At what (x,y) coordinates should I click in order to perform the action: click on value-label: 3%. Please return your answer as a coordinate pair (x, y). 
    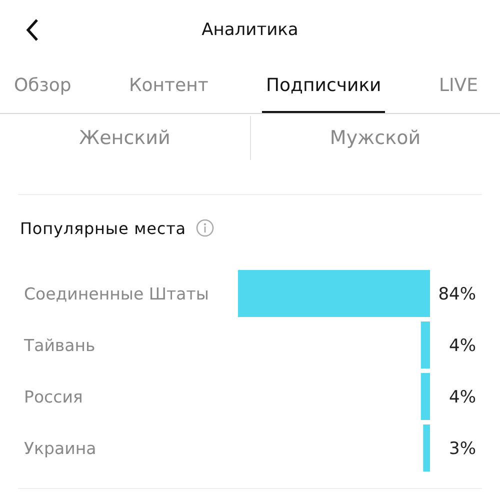
    Looking at the image, I should click on (462, 449).